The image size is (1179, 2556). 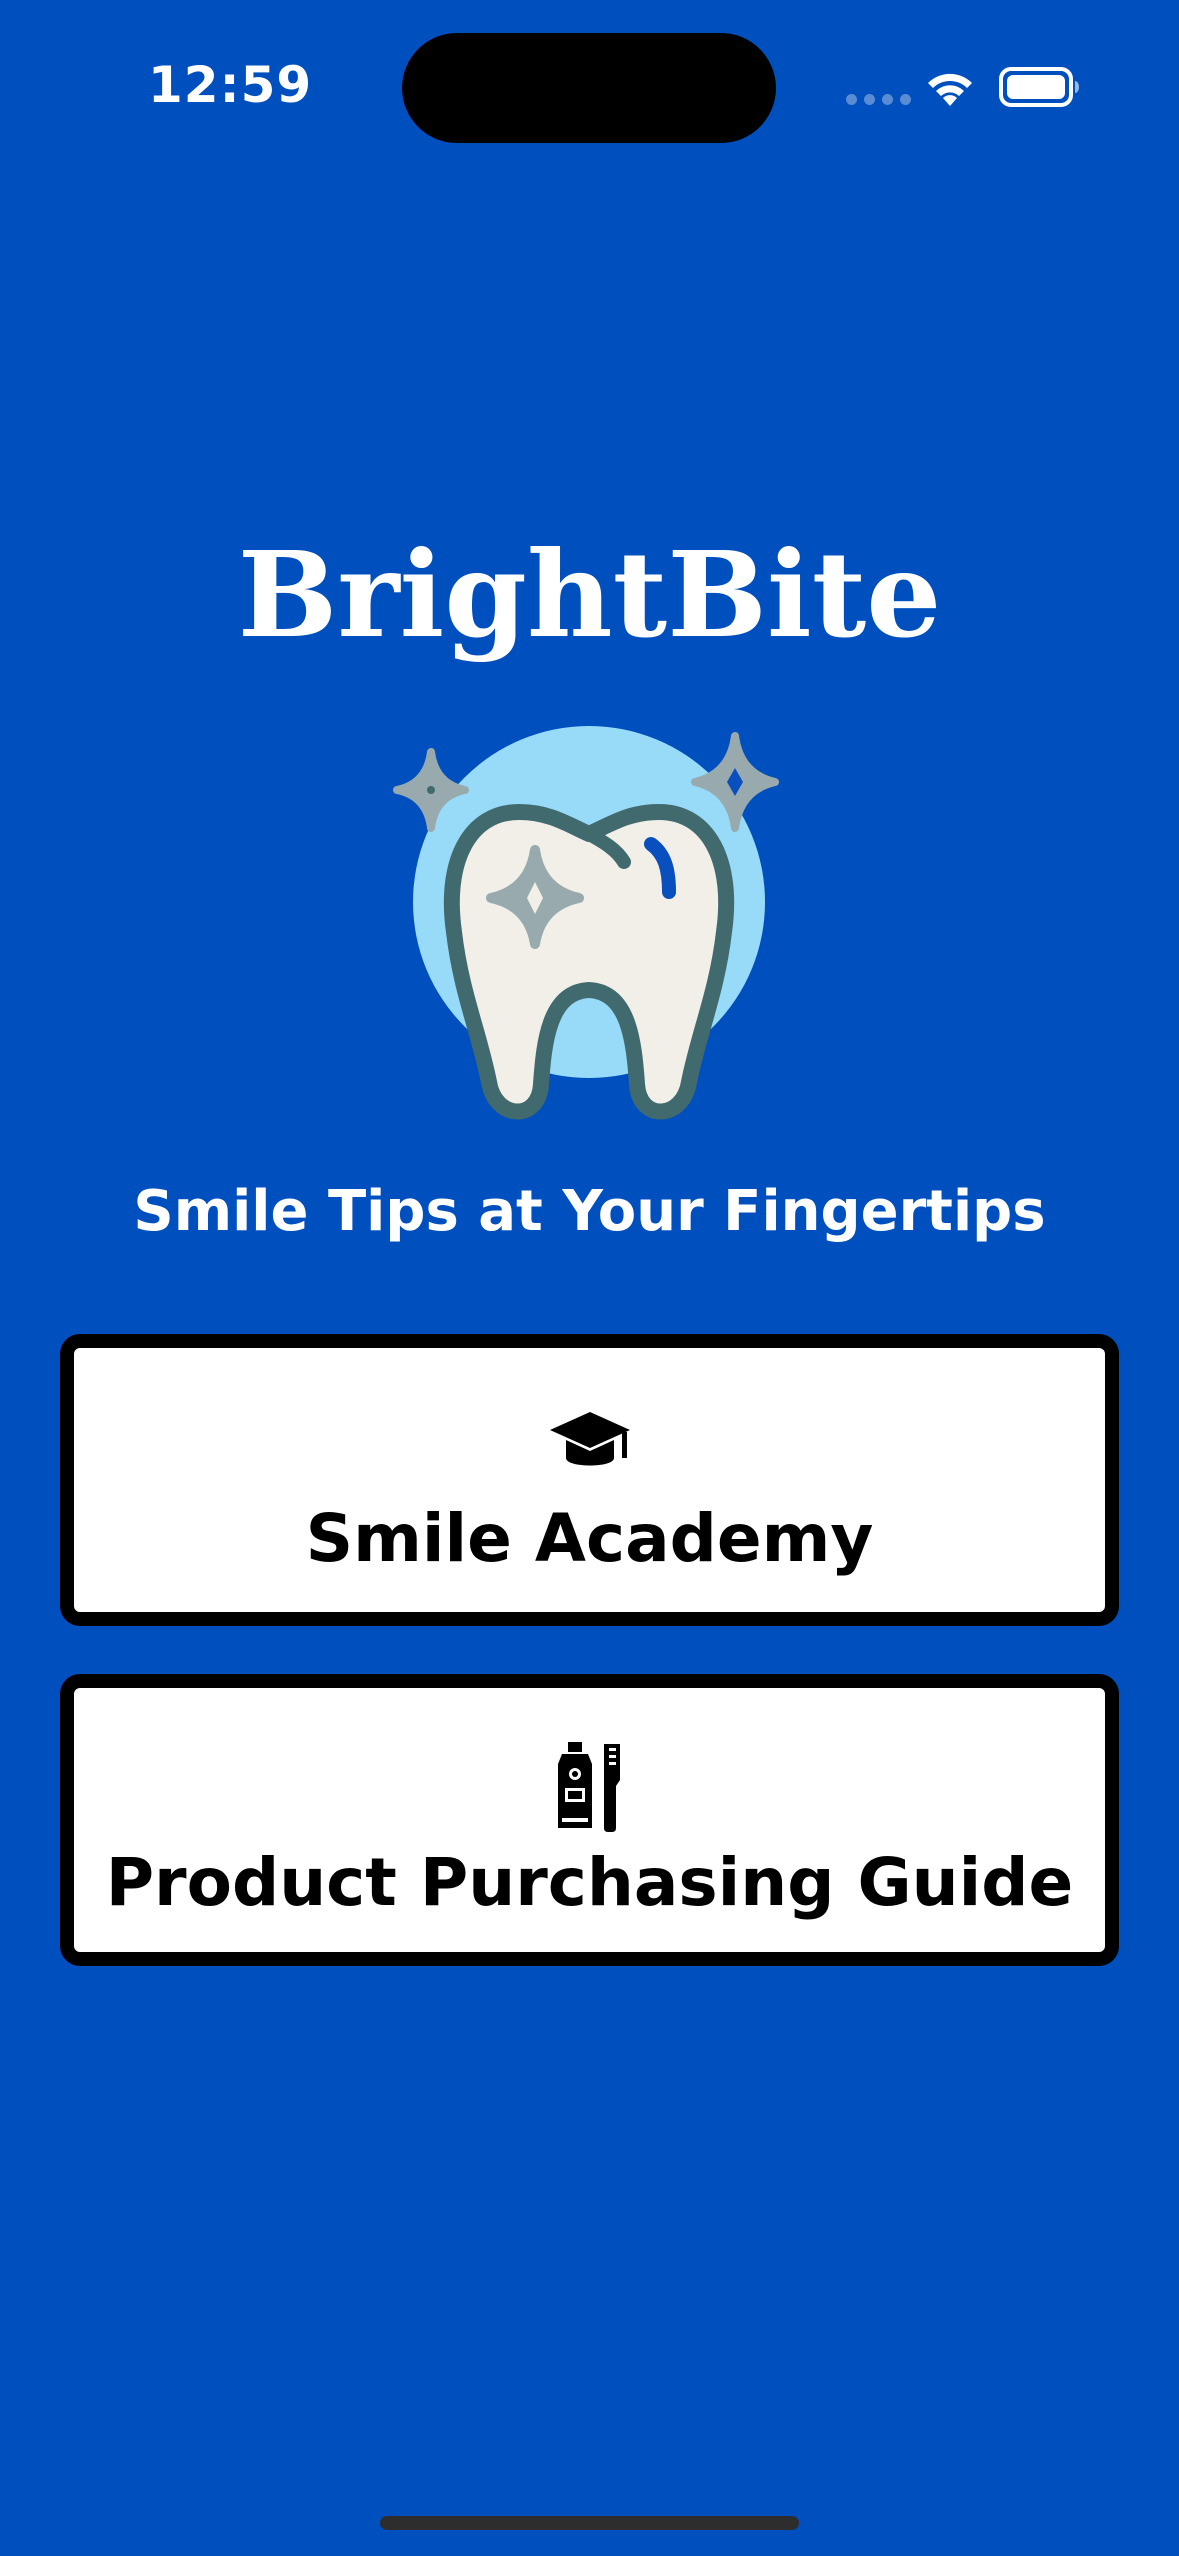 What do you see at coordinates (588, 1787) in the screenshot?
I see `toothpaste-toothbrush-icon` at bounding box center [588, 1787].